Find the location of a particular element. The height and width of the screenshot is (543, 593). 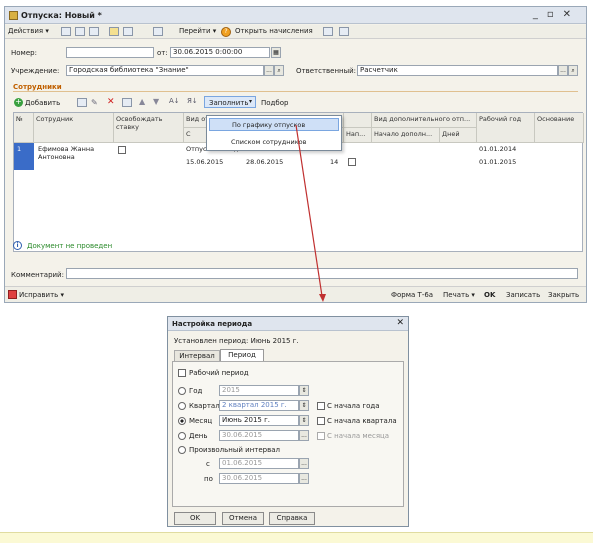

month-spinner: ⇕ is located at coordinates (304, 420).